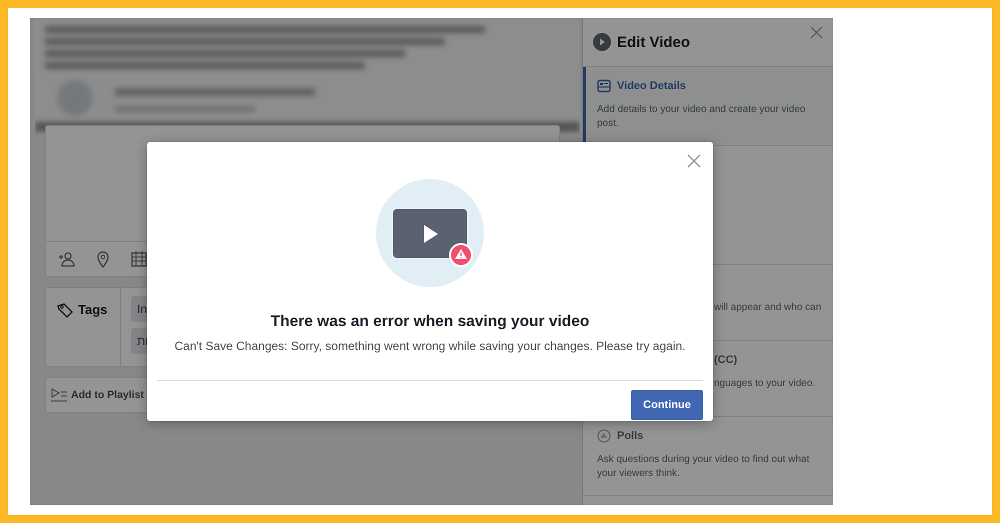 The image size is (1000, 523). What do you see at coordinates (630, 436) in the screenshot?
I see `section-title: Polls` at bounding box center [630, 436].